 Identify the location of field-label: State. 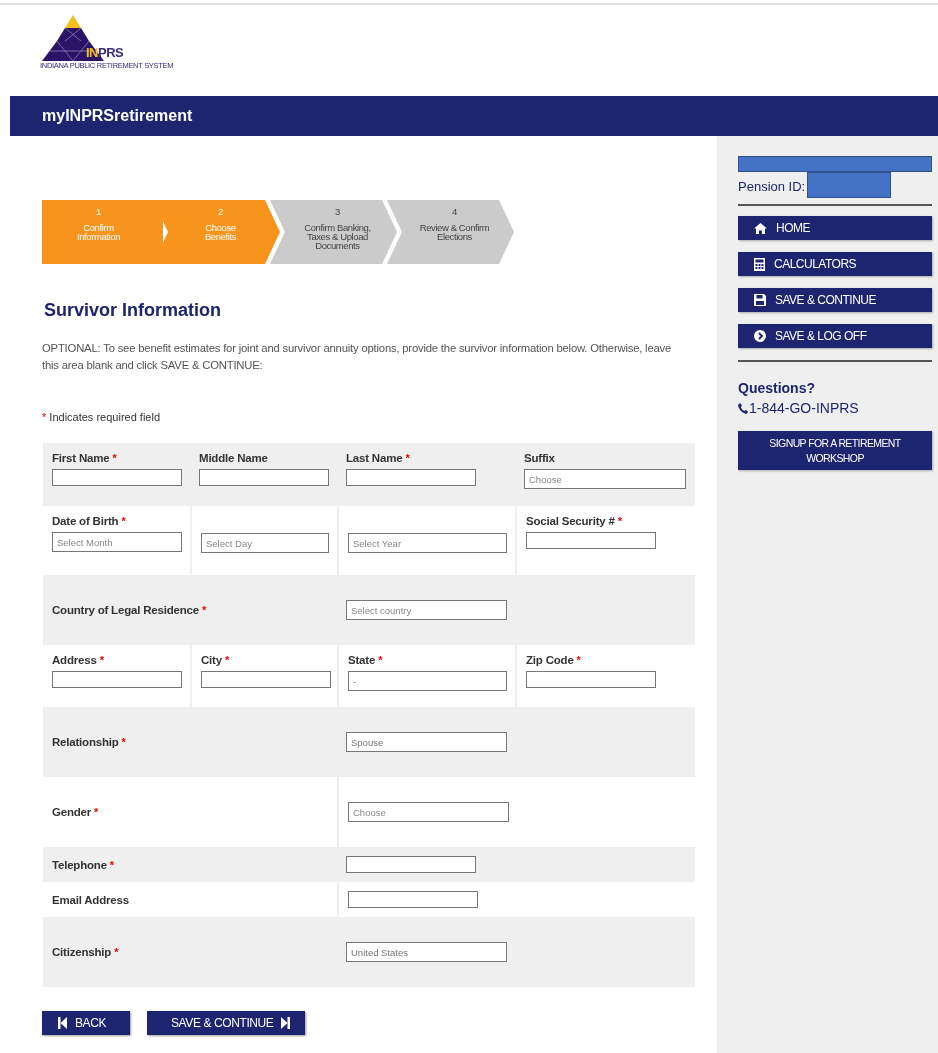
(362, 660).